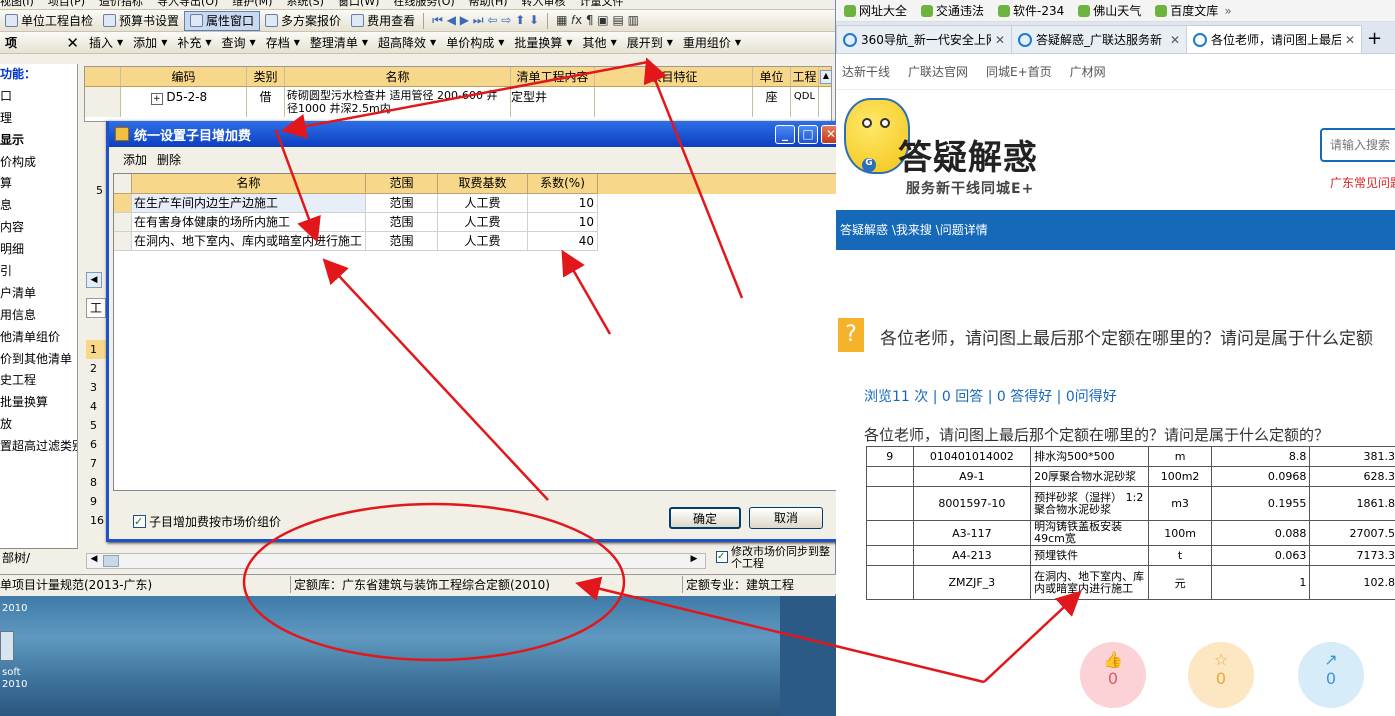  What do you see at coordinates (434, 582) in the screenshot?
I see `annotation-ellipse` at bounding box center [434, 582].